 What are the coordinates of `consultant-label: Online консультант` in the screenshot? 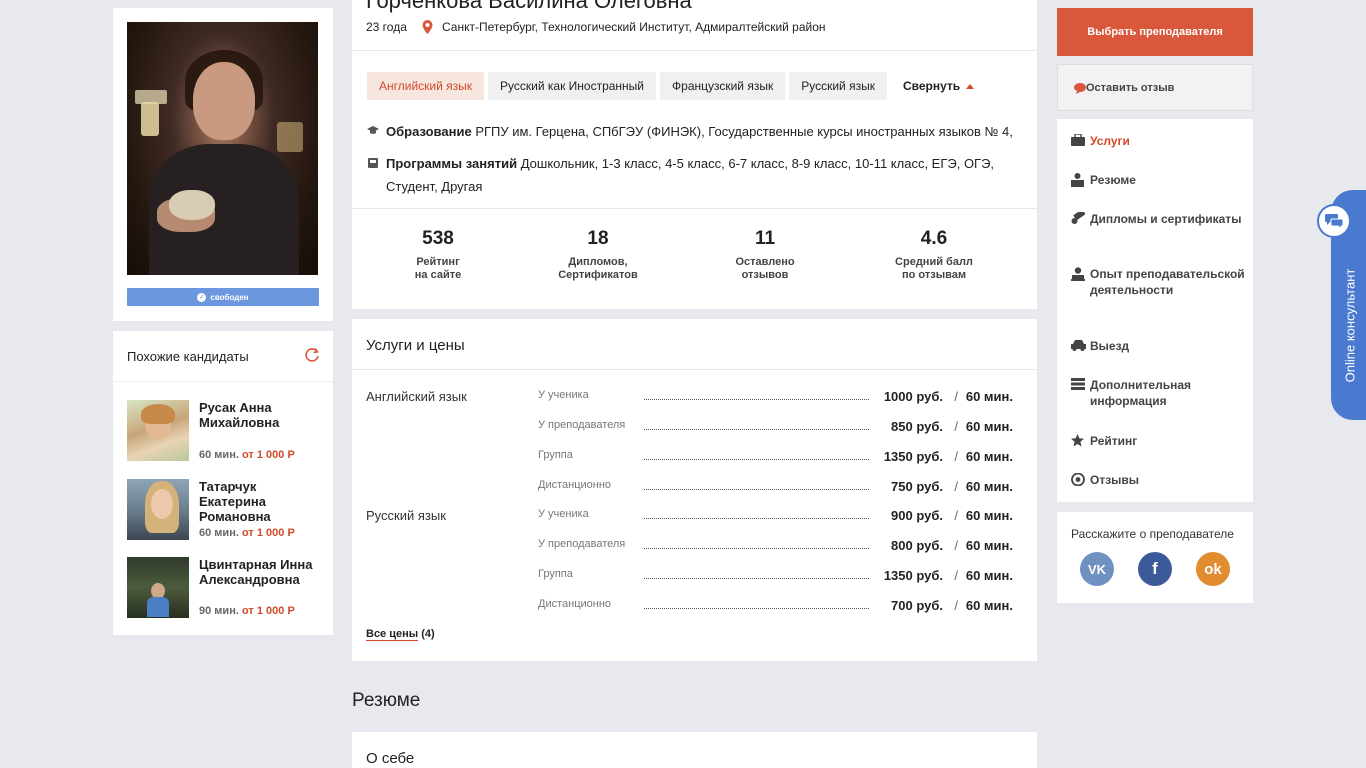 It's located at (1350, 325).